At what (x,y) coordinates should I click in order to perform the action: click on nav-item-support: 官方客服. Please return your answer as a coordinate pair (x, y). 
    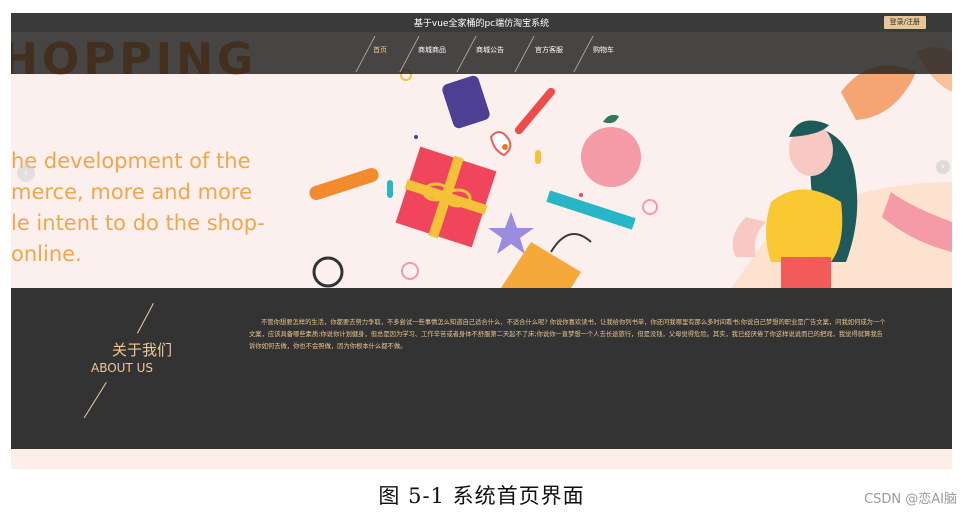
    Looking at the image, I should click on (549, 50).